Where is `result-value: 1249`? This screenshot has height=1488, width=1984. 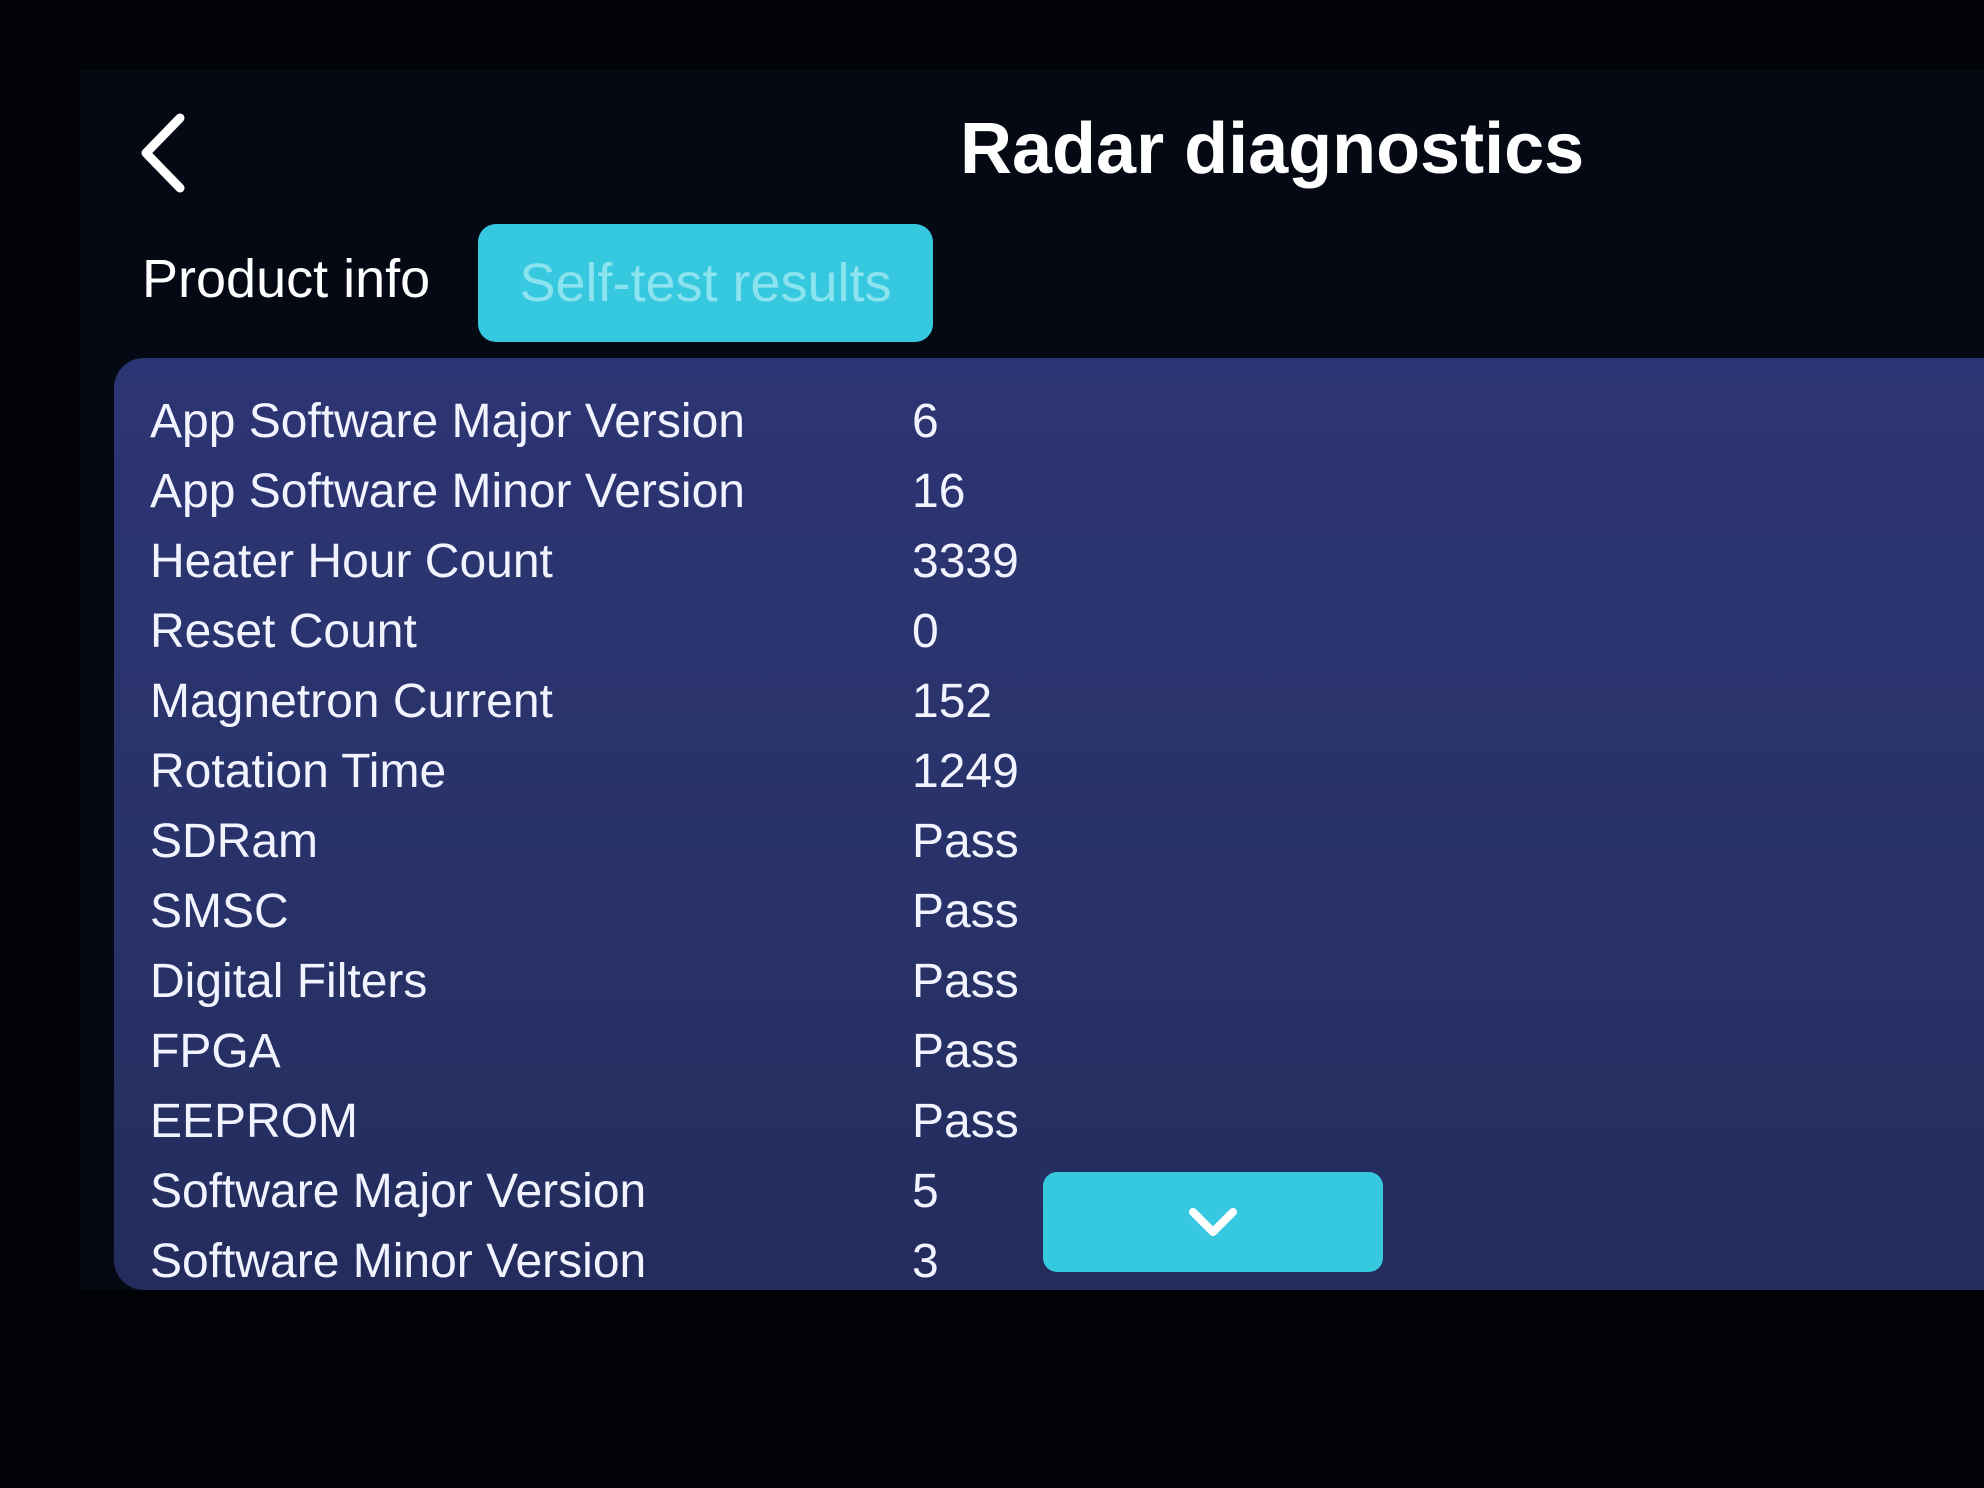
result-value: 1249 is located at coordinates (965, 771).